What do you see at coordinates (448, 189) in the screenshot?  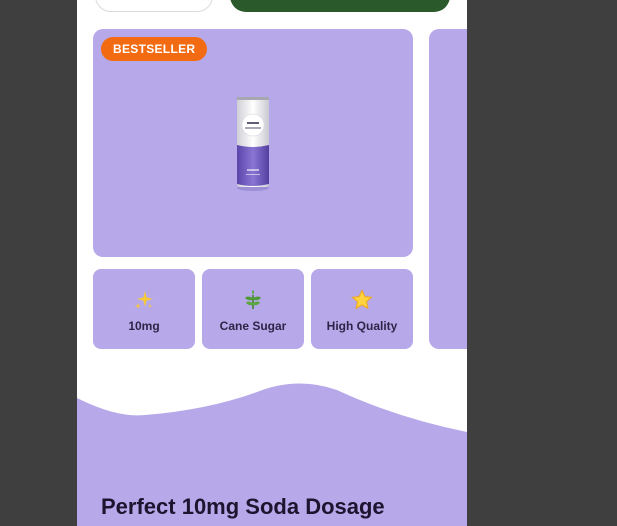 I see `next-product-card` at bounding box center [448, 189].